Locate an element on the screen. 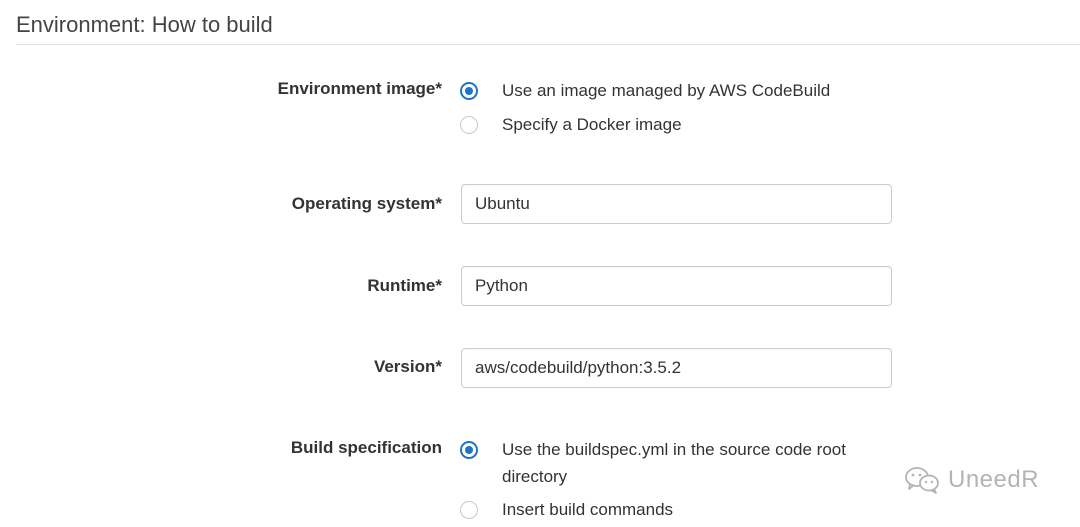  radio-managed-image: Use an image managed by AWS CodeBuild is located at coordinates (645, 92).